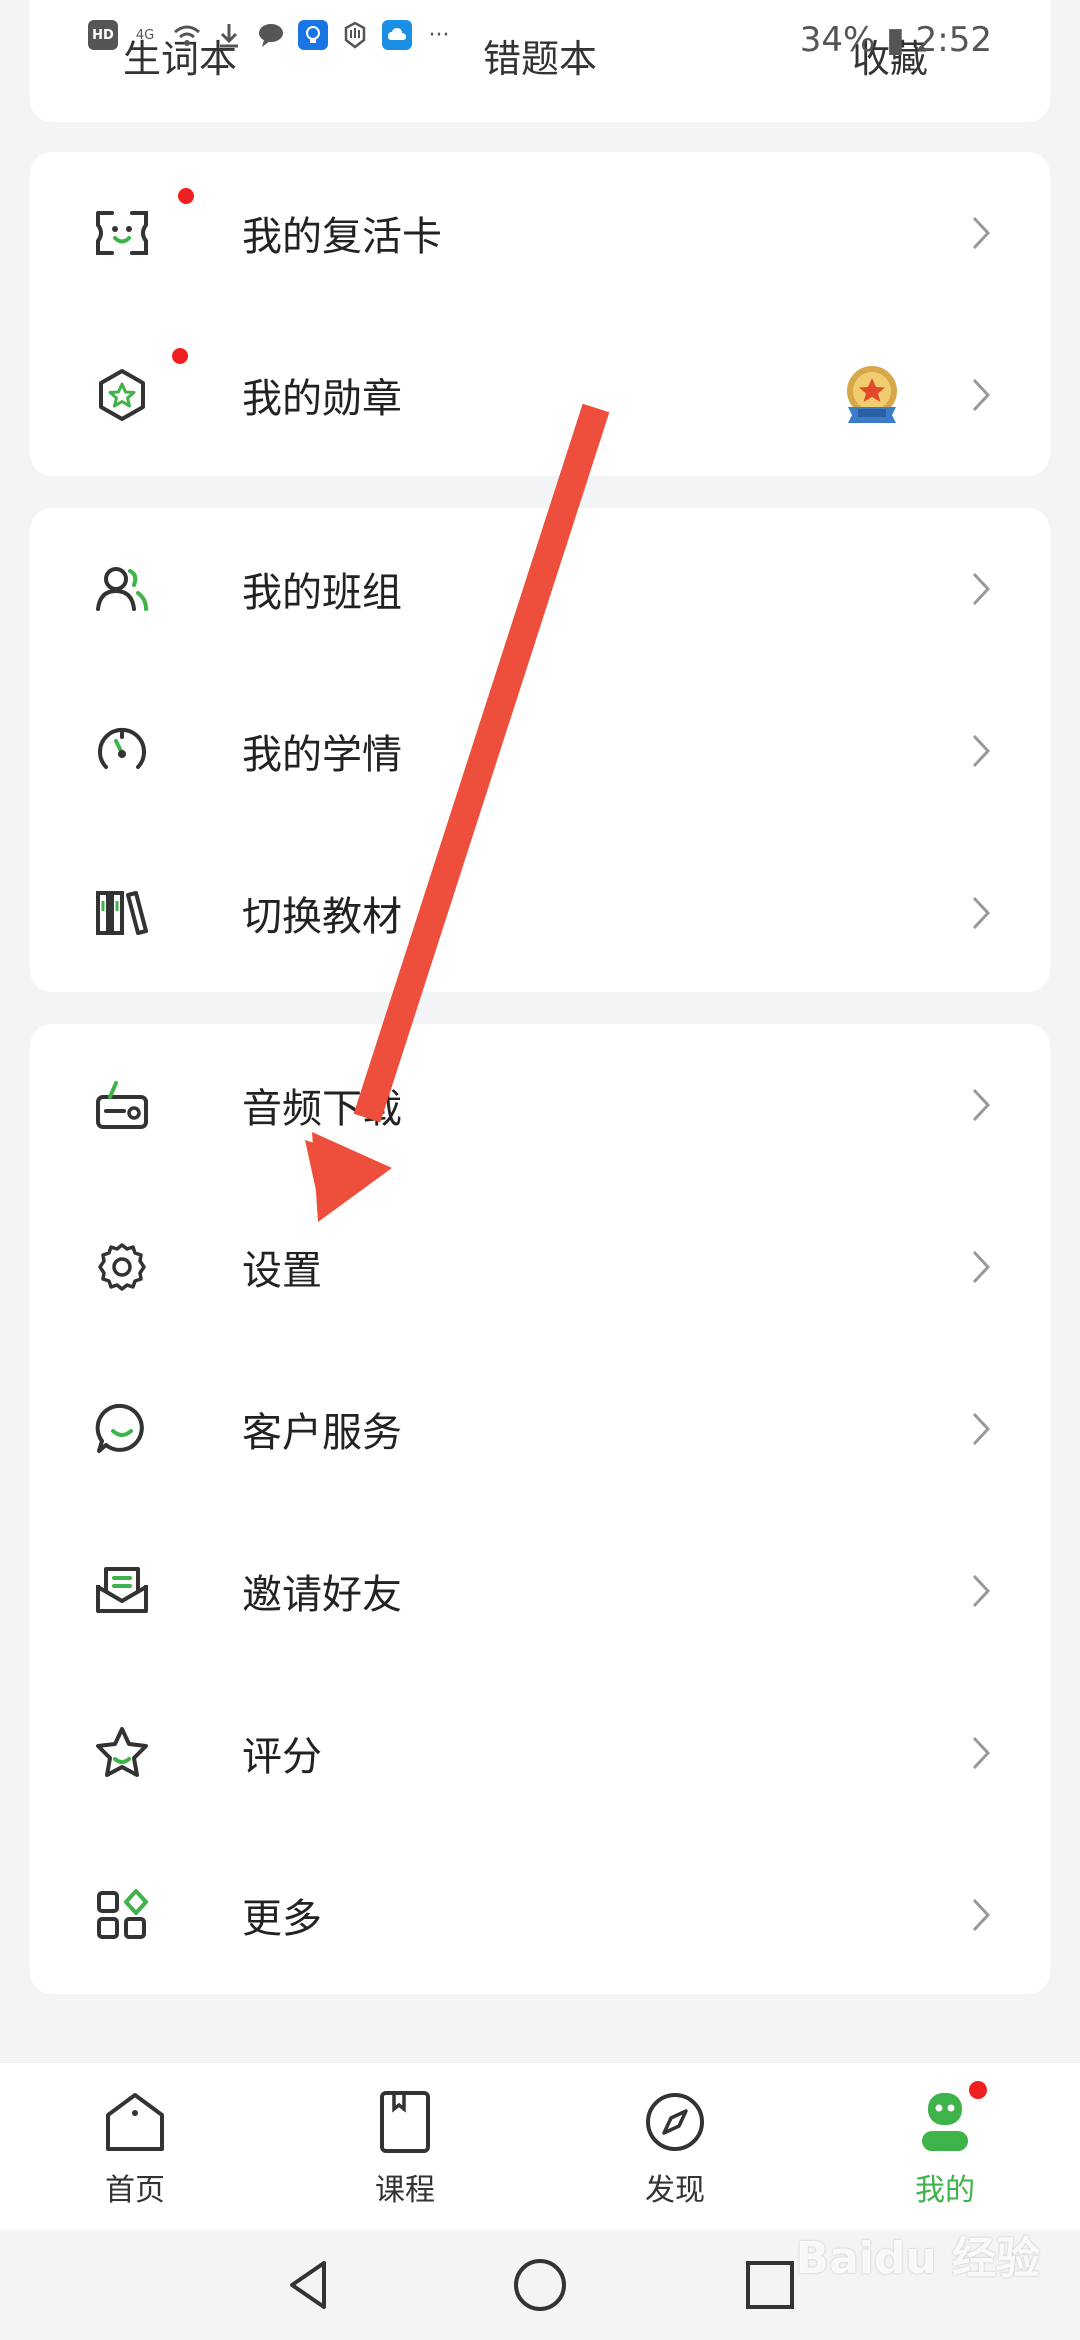 The image size is (1080, 2340). I want to click on menu-item-label: 我的班组, so click(322, 593).